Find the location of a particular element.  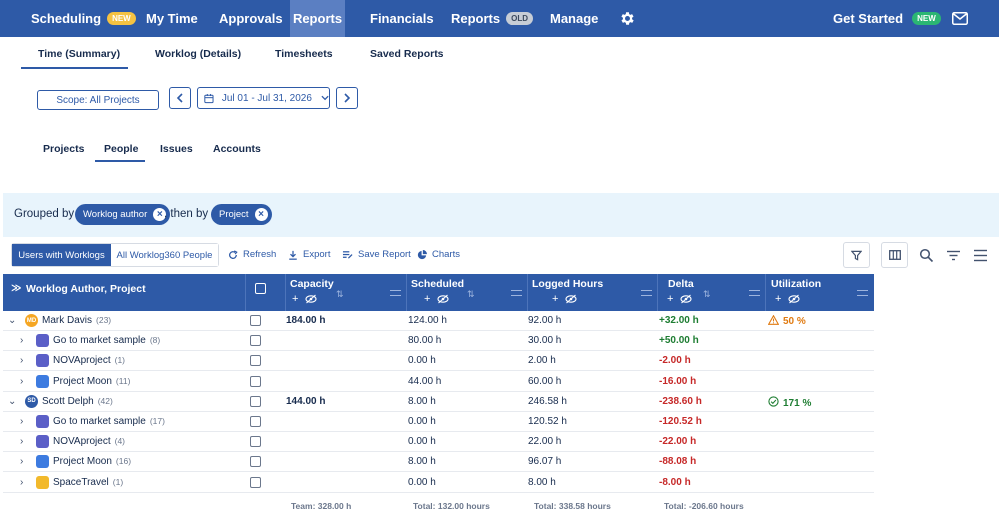

column-header-utilization: Utilization + is located at coordinates (820, 292).